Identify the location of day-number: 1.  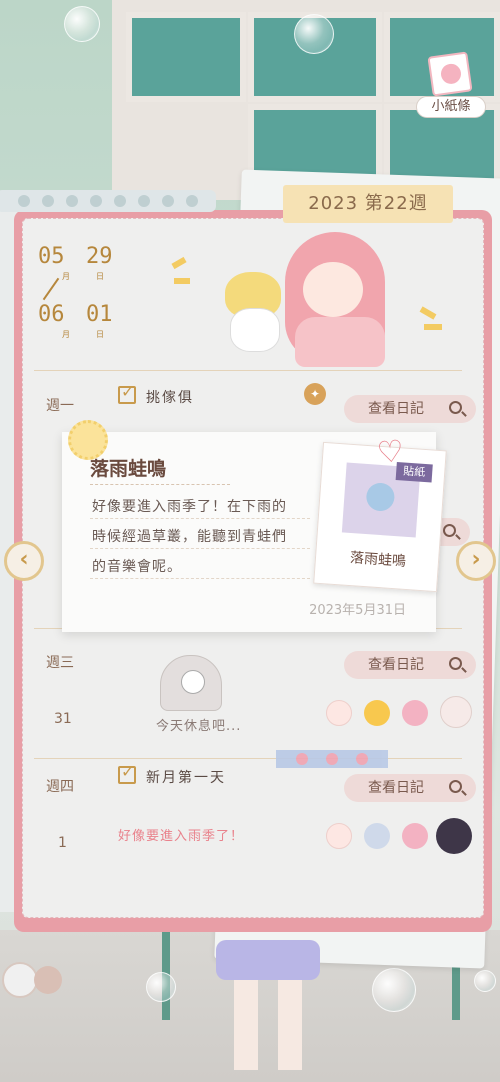
(62, 843).